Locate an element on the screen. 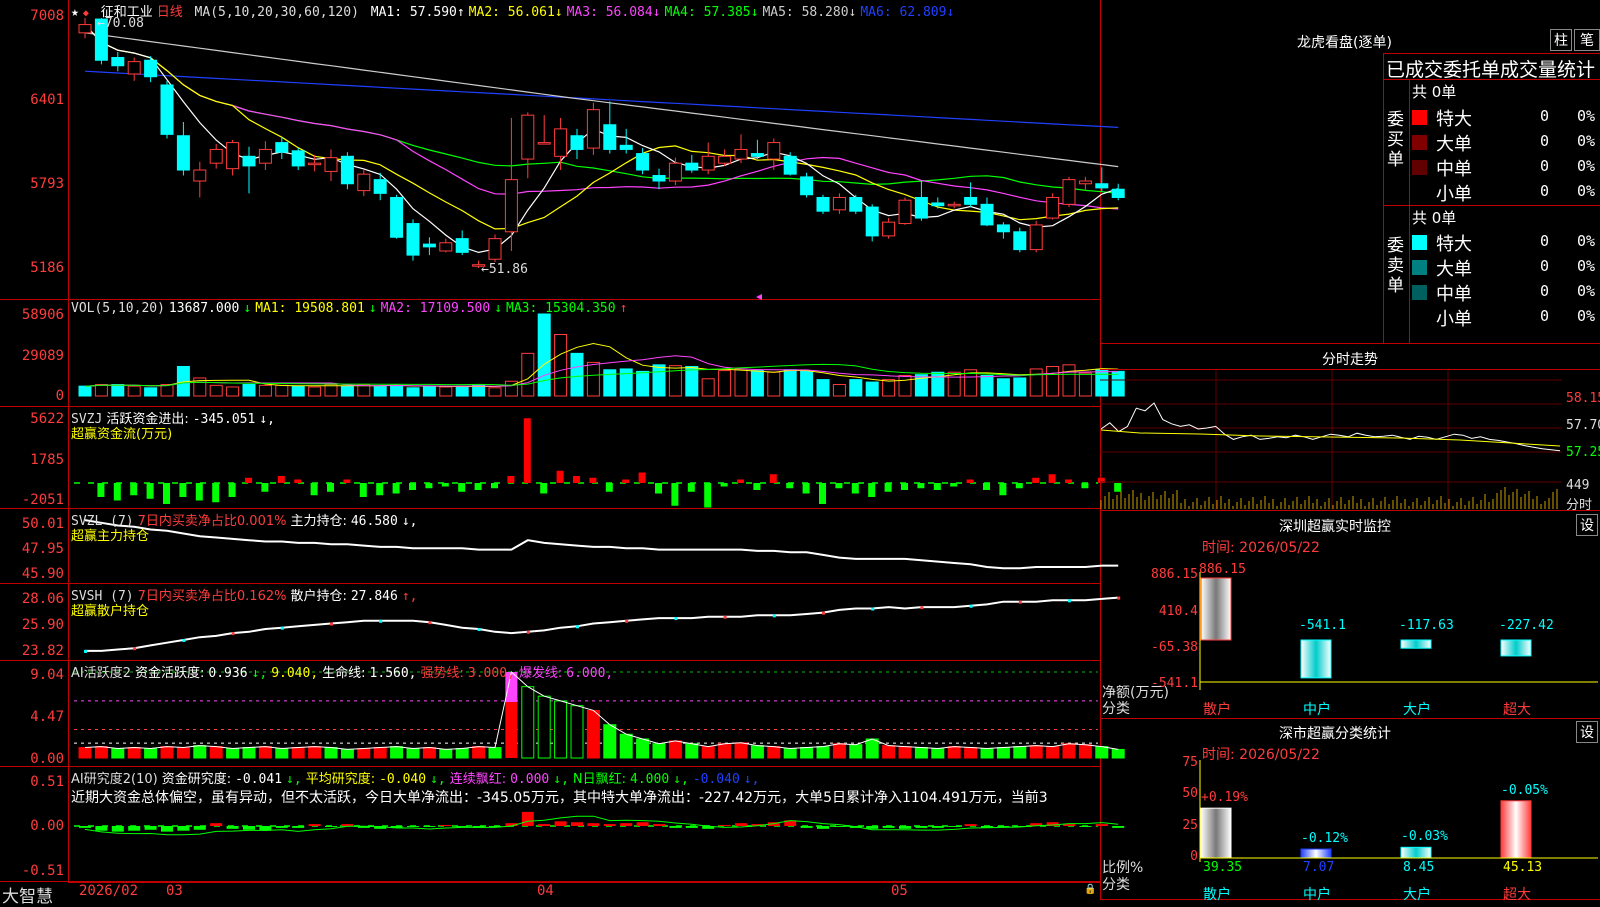 The image size is (1600, 907). lock-icon: 🔒 is located at coordinates (1090, 889).